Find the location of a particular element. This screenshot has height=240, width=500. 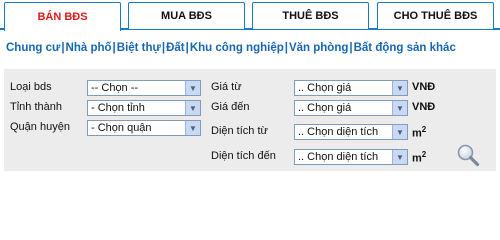

tab-cho-thue-bds: CHO THUÊ BĐS is located at coordinates (435, 15).